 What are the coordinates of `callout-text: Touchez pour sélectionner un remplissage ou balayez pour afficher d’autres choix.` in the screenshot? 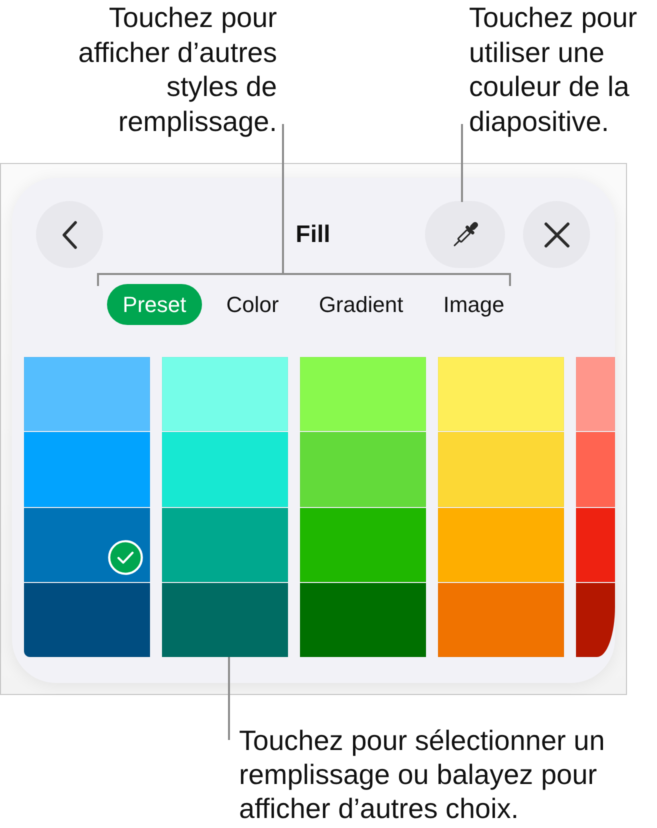 It's located at (422, 775).